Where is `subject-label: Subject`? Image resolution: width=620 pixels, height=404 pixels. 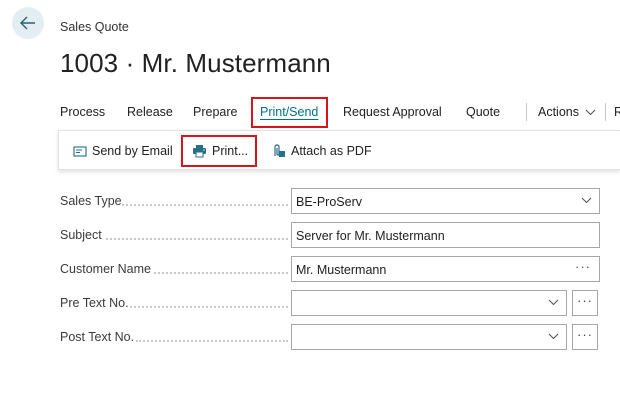 subject-label: Subject is located at coordinates (81, 235).